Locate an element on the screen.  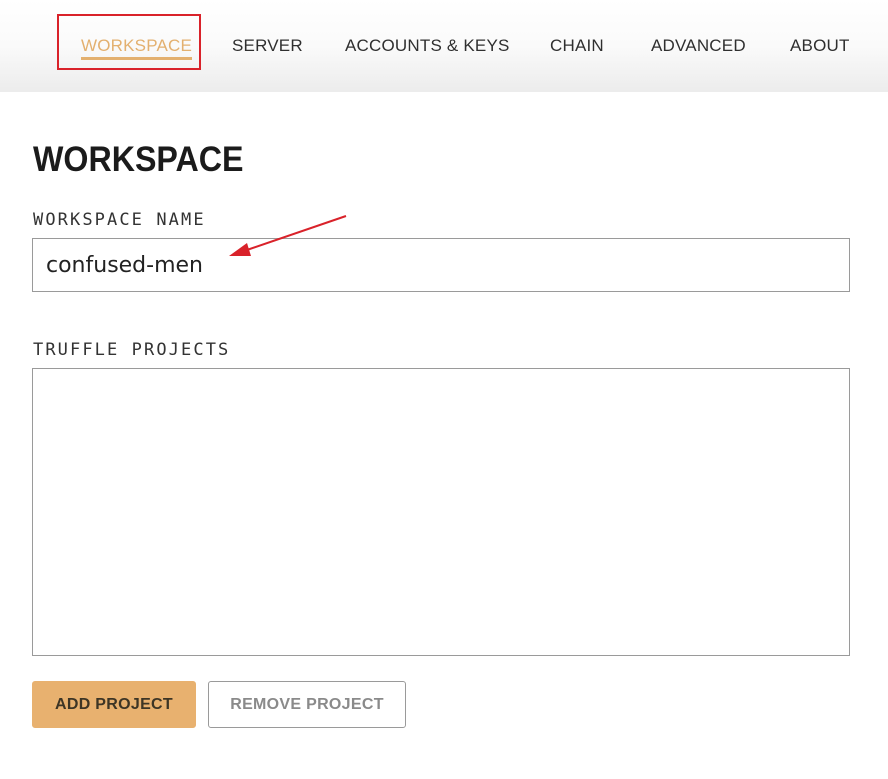
tab-accounts-keys-label: ACCOUNTS & KEYS is located at coordinates (427, 45).